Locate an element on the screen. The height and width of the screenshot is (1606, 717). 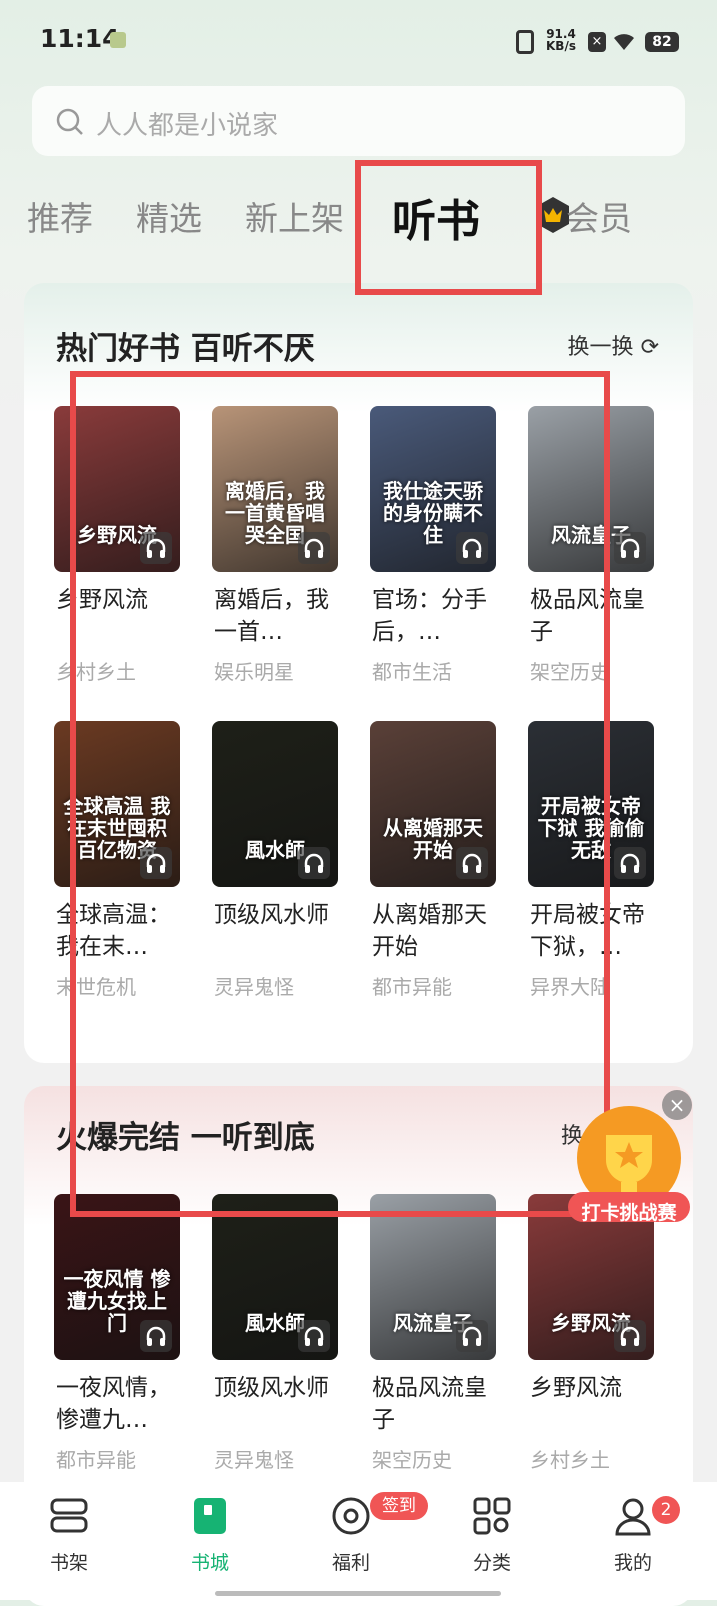
search-icon is located at coordinates (69, 121).